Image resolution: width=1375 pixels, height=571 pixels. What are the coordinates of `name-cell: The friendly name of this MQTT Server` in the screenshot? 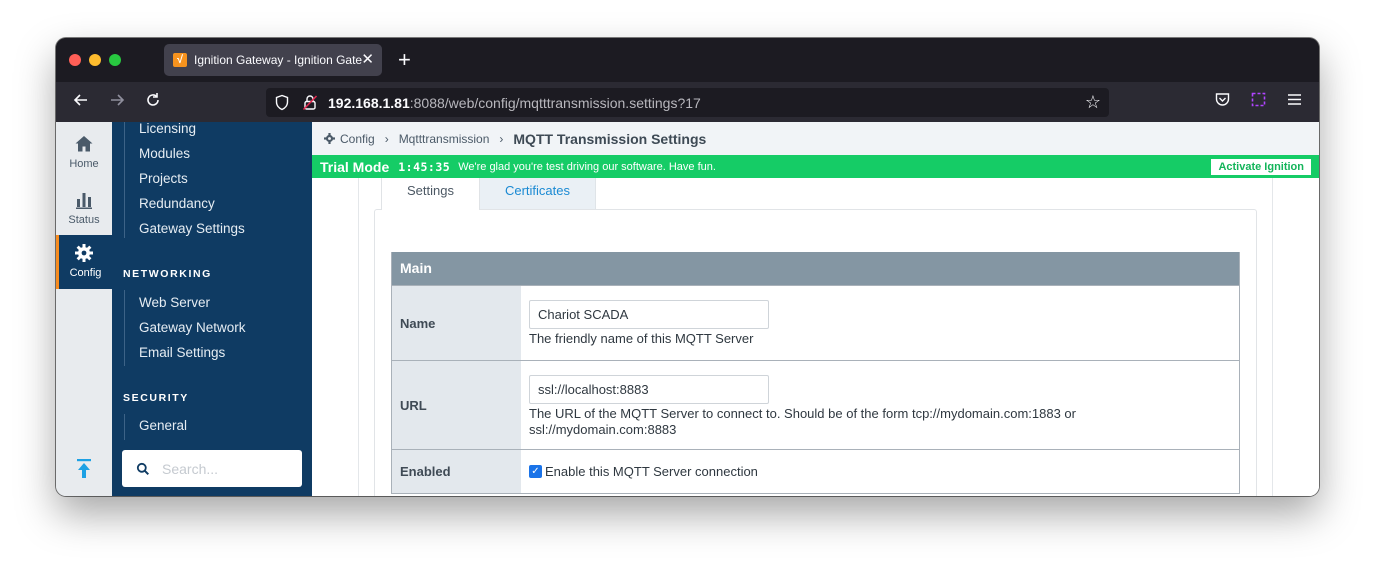 It's located at (880, 323).